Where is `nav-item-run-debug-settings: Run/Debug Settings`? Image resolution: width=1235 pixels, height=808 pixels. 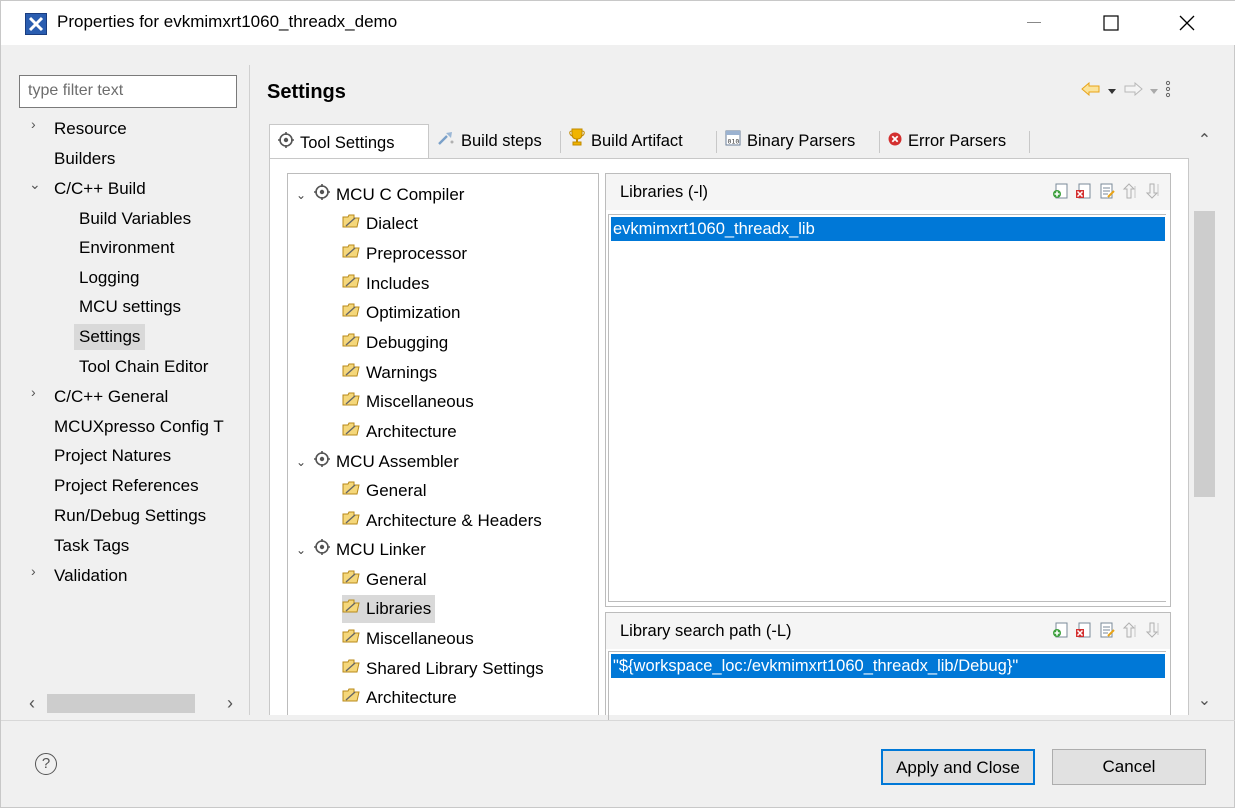 nav-item-run-debug-settings: Run/Debug Settings is located at coordinates (130, 516).